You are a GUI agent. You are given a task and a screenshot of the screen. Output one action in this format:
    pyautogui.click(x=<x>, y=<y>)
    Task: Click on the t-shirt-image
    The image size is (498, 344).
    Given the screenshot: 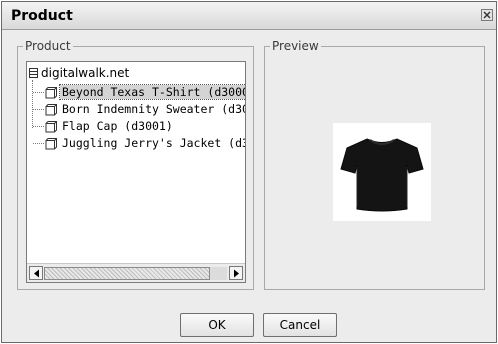 What is the action you would take?
    pyautogui.click(x=382, y=175)
    